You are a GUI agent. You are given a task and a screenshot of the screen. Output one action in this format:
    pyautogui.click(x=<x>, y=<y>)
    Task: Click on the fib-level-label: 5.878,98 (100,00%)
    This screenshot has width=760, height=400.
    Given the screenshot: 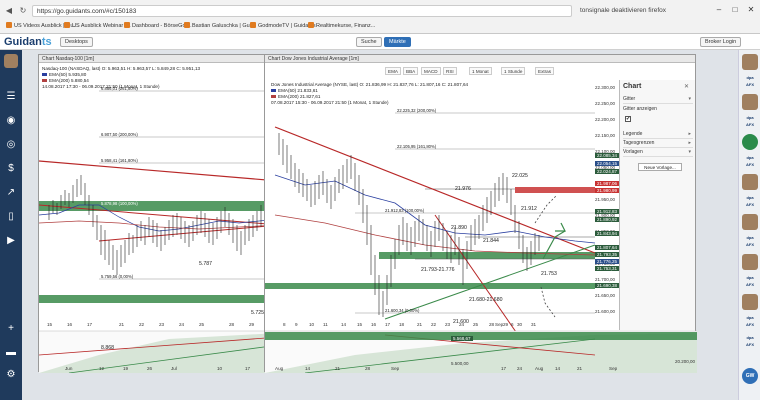 What is the action you would take?
    pyautogui.click(x=119, y=203)
    